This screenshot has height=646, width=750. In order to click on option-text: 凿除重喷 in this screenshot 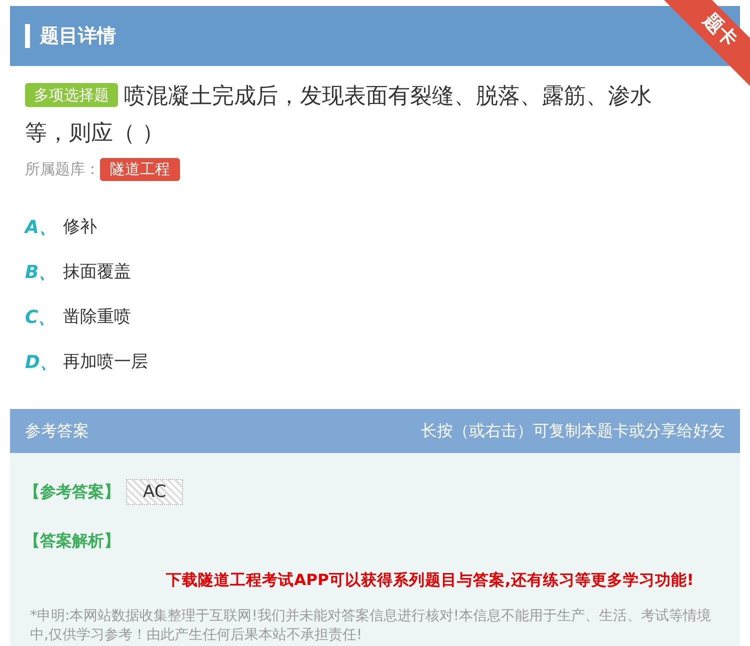, I will do `click(97, 317)`.